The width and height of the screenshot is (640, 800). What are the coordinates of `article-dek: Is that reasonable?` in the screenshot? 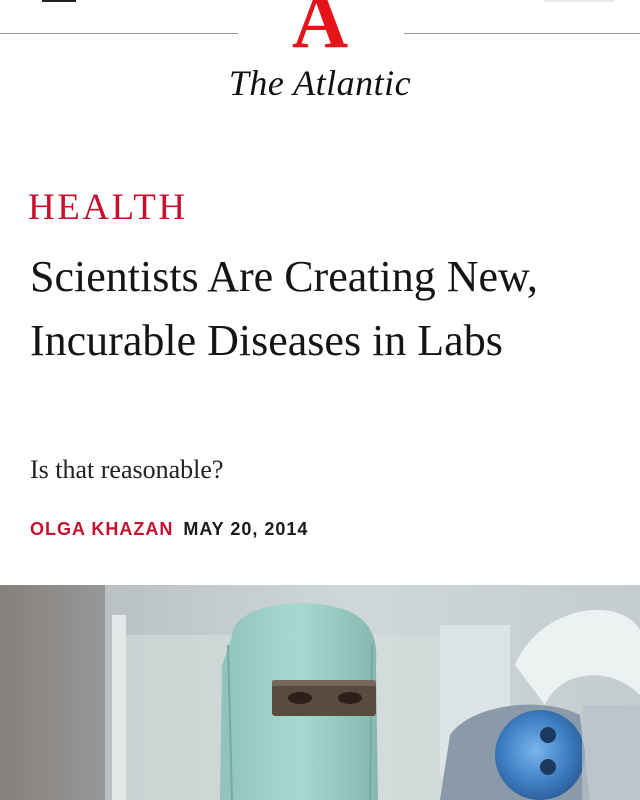 It's located at (127, 469).